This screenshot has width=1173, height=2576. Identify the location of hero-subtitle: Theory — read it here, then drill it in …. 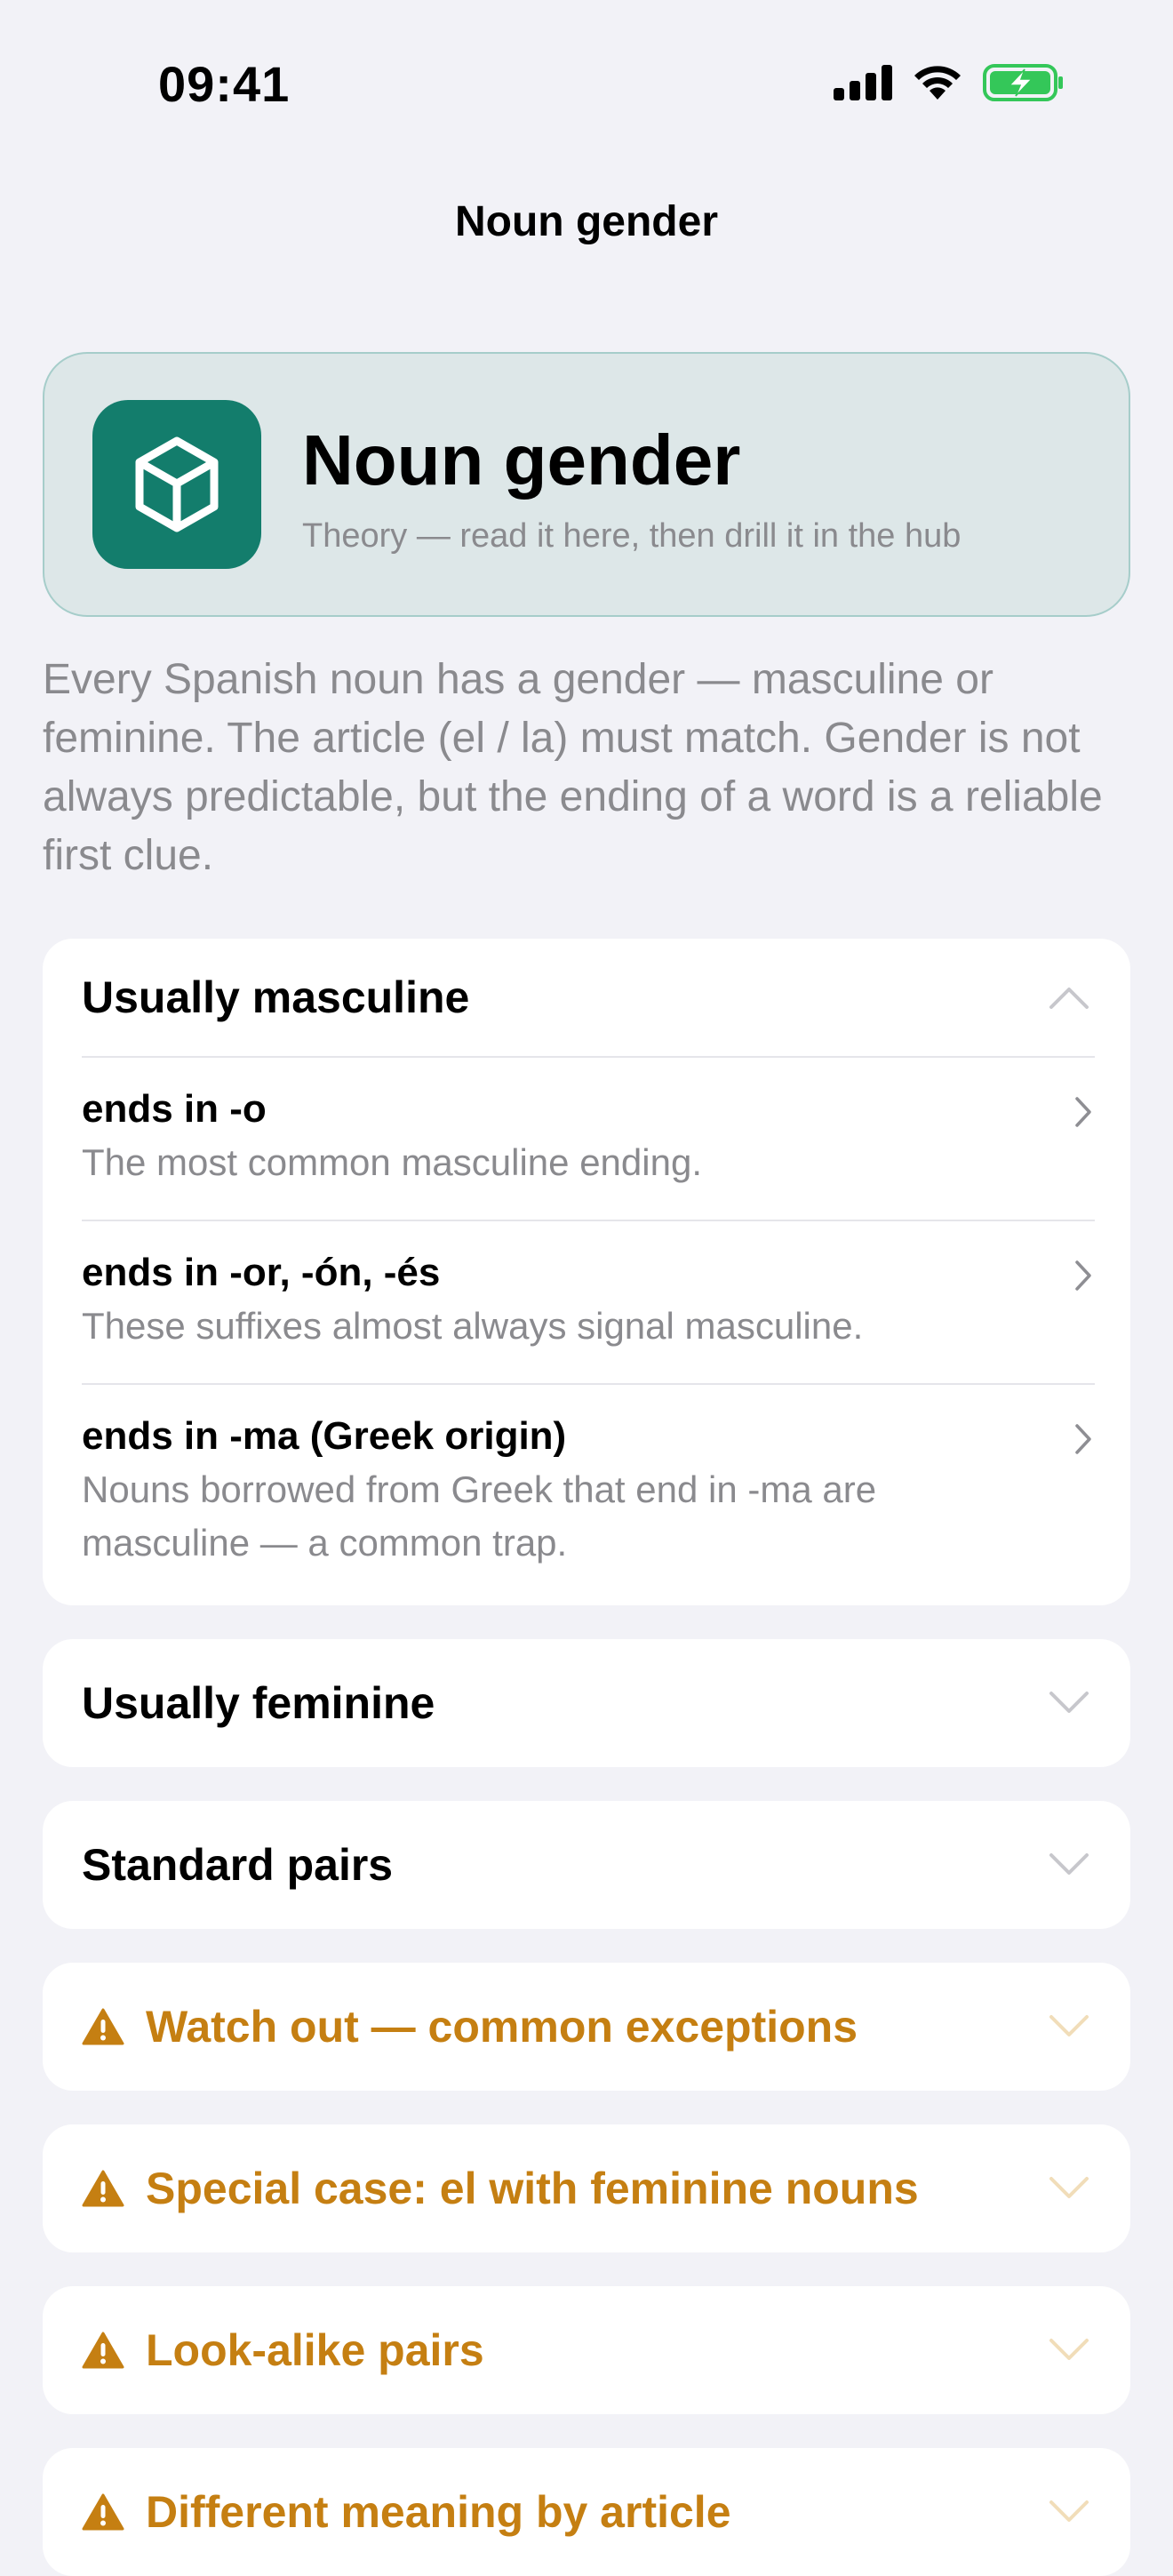
(632, 536).